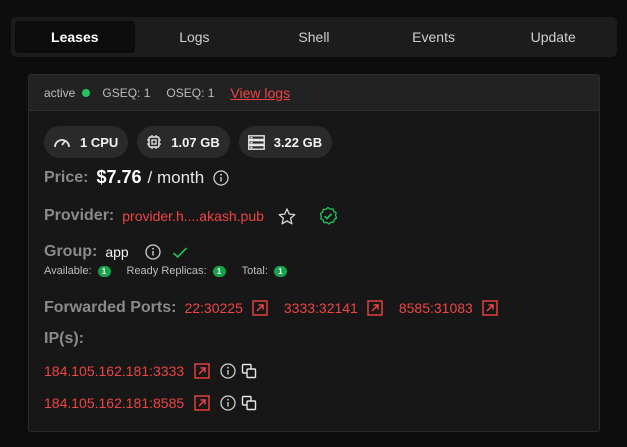 The width and height of the screenshot is (627, 447). I want to click on replica-stats: Available: 1 Ready Replicas: 1 Total: 1, so click(173, 271).